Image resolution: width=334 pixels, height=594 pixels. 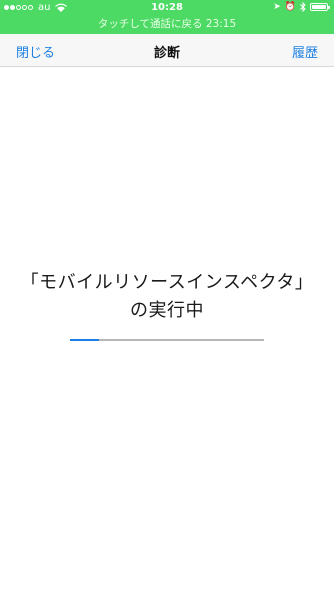 What do you see at coordinates (167, 8) in the screenshot?
I see `status-row: au 10:28 ➤ ⏰` at bounding box center [167, 8].